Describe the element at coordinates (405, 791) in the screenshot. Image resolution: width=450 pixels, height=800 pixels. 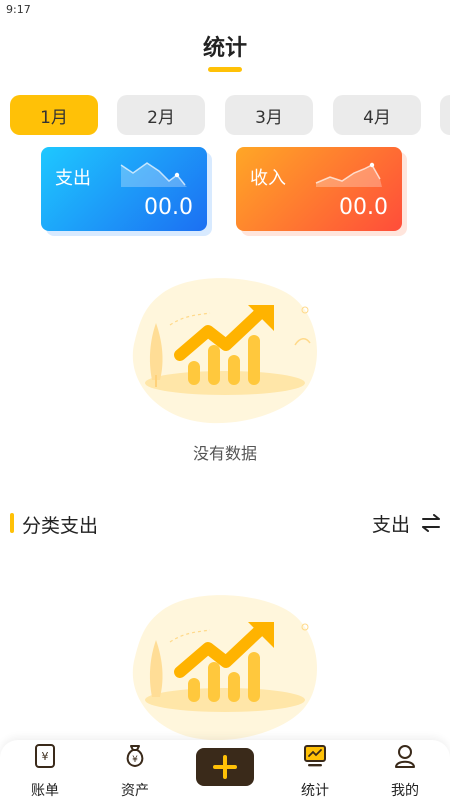
I see `tab-label: 我的` at that location.